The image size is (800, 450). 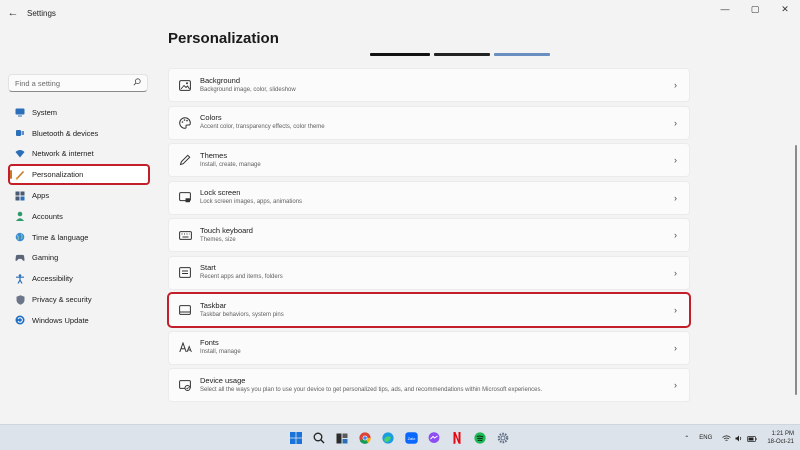 What do you see at coordinates (429, 347) in the screenshot?
I see `card-fonts: Fonts Install, manage ›` at bounding box center [429, 347].